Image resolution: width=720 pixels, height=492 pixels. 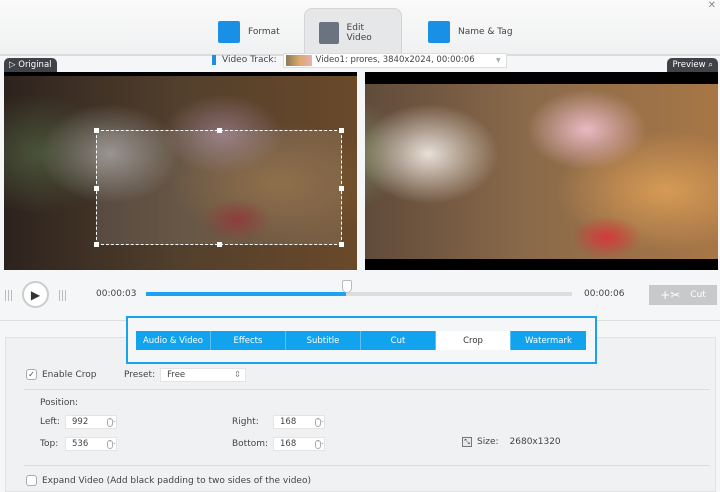 What do you see at coordinates (250, 444) in the screenshot?
I see `bottom-label: Bottom:` at bounding box center [250, 444].